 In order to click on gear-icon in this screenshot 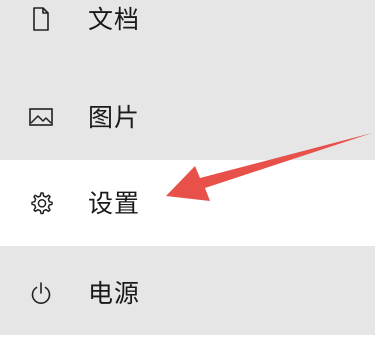, I will do `click(41, 203)`.